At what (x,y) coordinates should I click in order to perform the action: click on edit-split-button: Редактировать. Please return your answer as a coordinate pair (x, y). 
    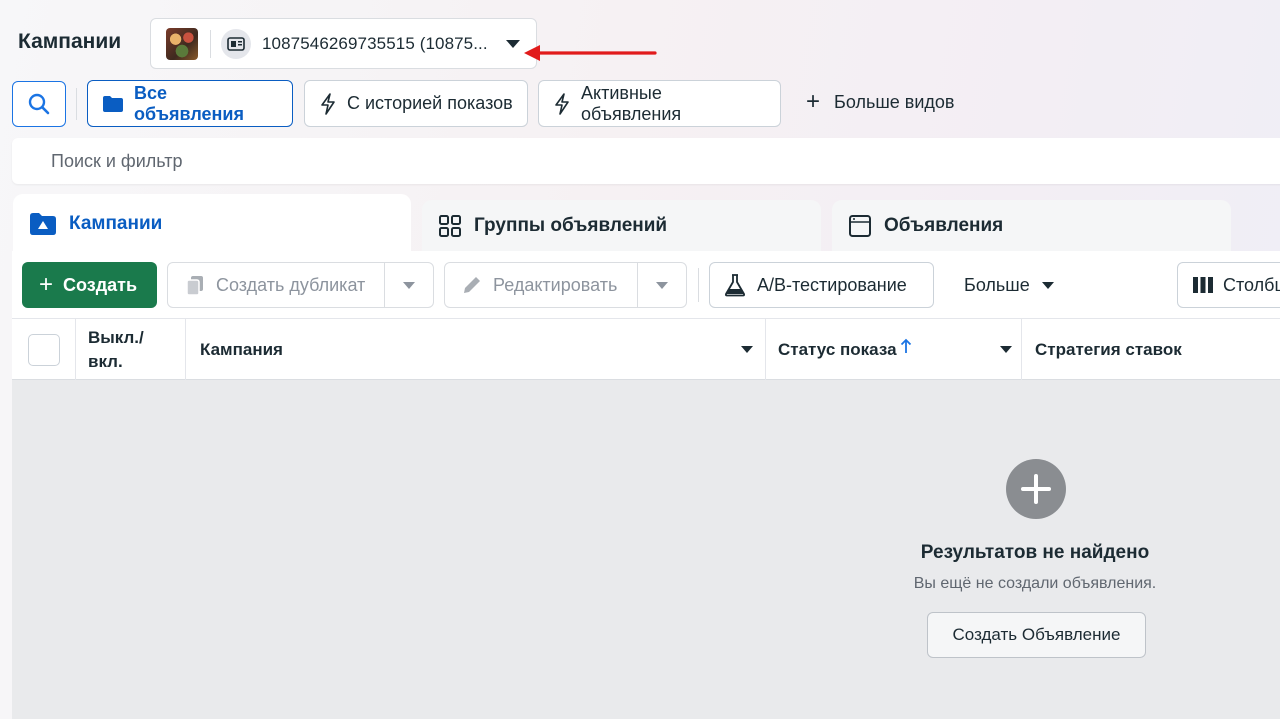
    Looking at the image, I should click on (565, 285).